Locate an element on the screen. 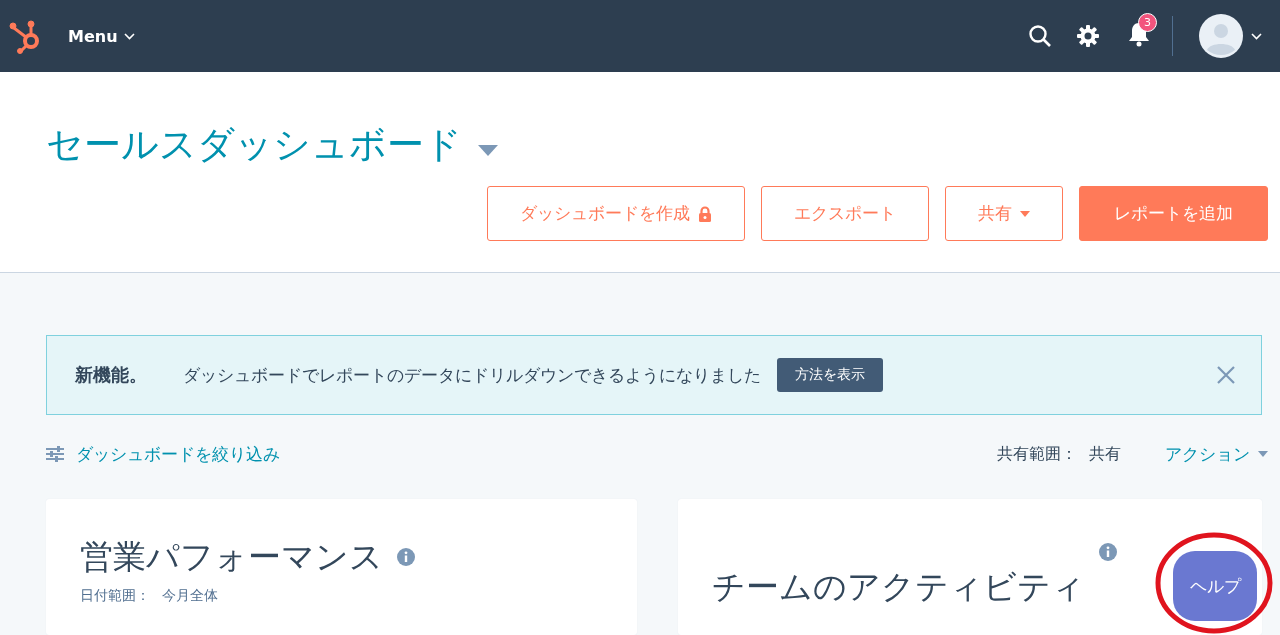 Image resolution: width=1280 pixels, height=635 pixels. sprocket-logo-icon is located at coordinates (25, 36).